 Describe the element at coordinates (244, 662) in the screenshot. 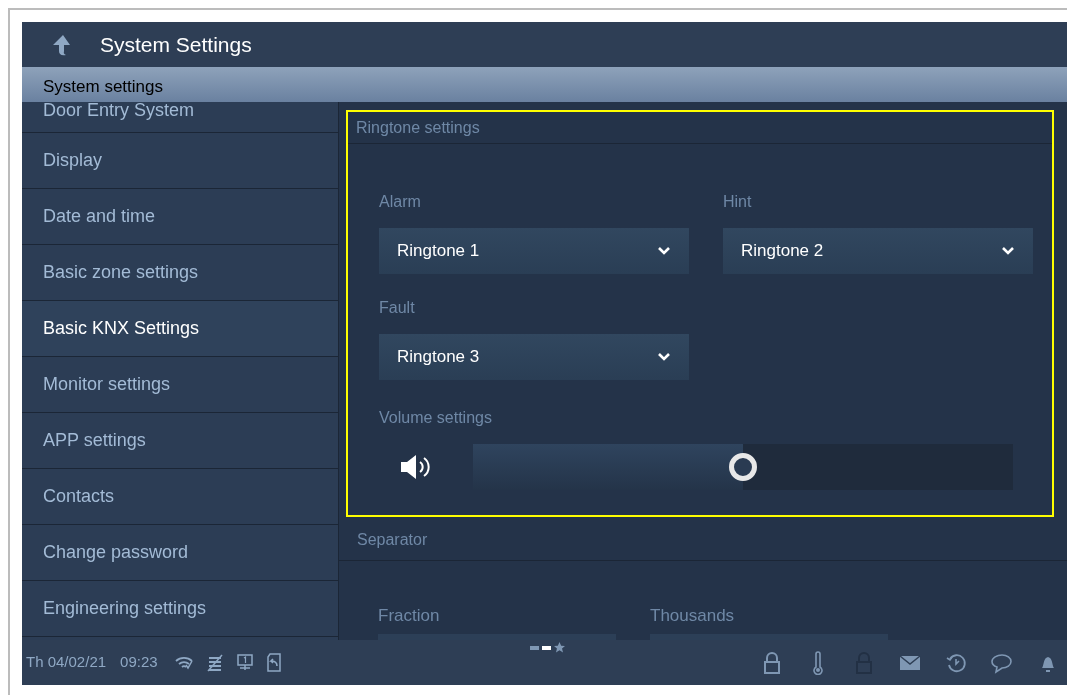

I see `monitor-icon` at that location.